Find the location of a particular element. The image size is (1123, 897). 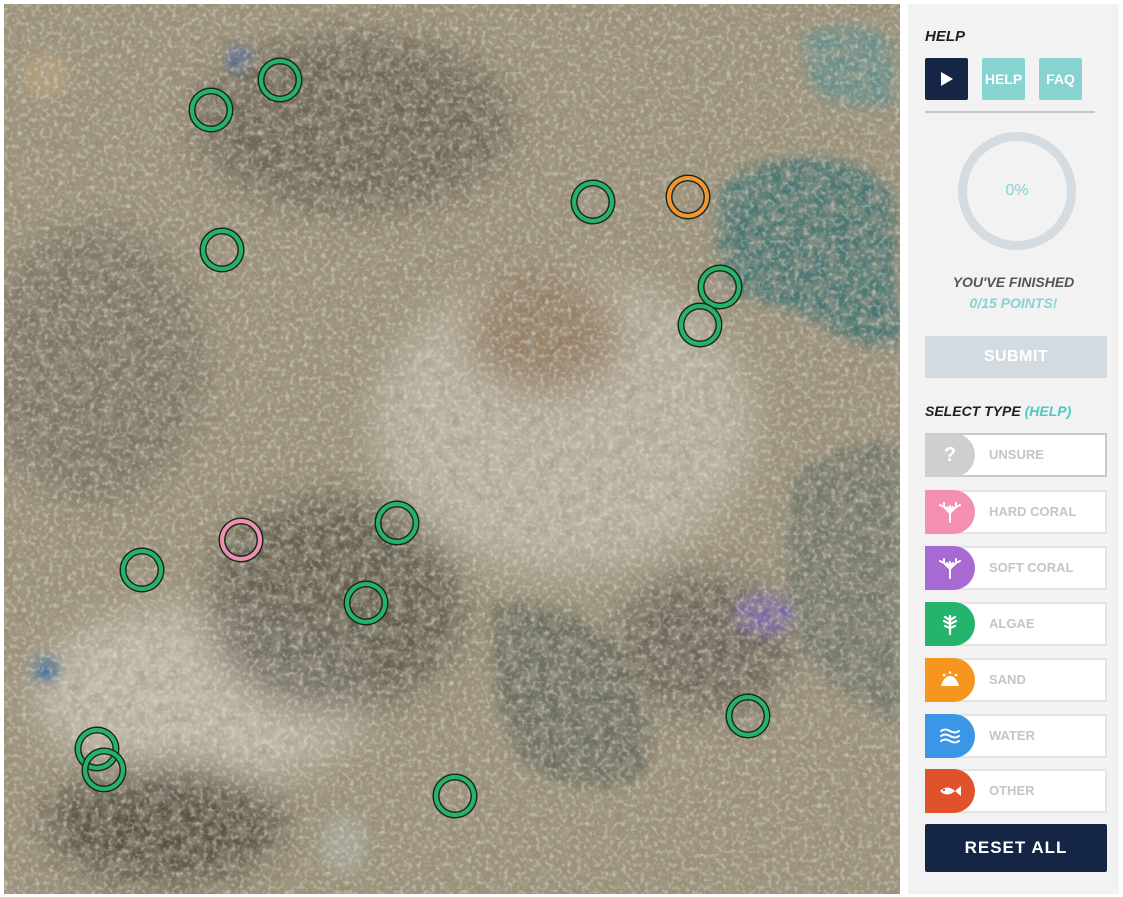

submit-button: SUBMIT is located at coordinates (1016, 357).